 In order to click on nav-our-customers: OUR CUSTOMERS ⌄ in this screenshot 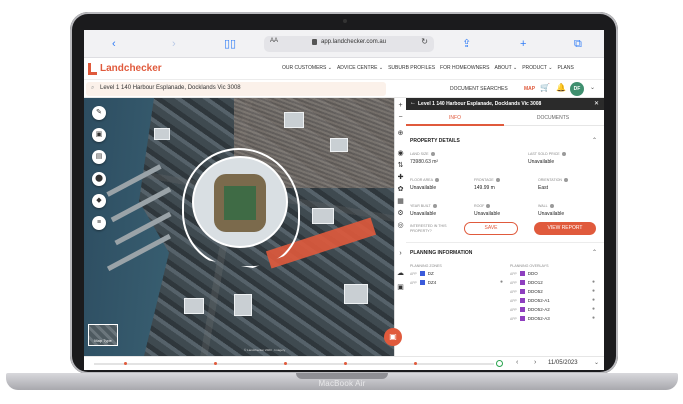, I will do `click(307, 68)`.